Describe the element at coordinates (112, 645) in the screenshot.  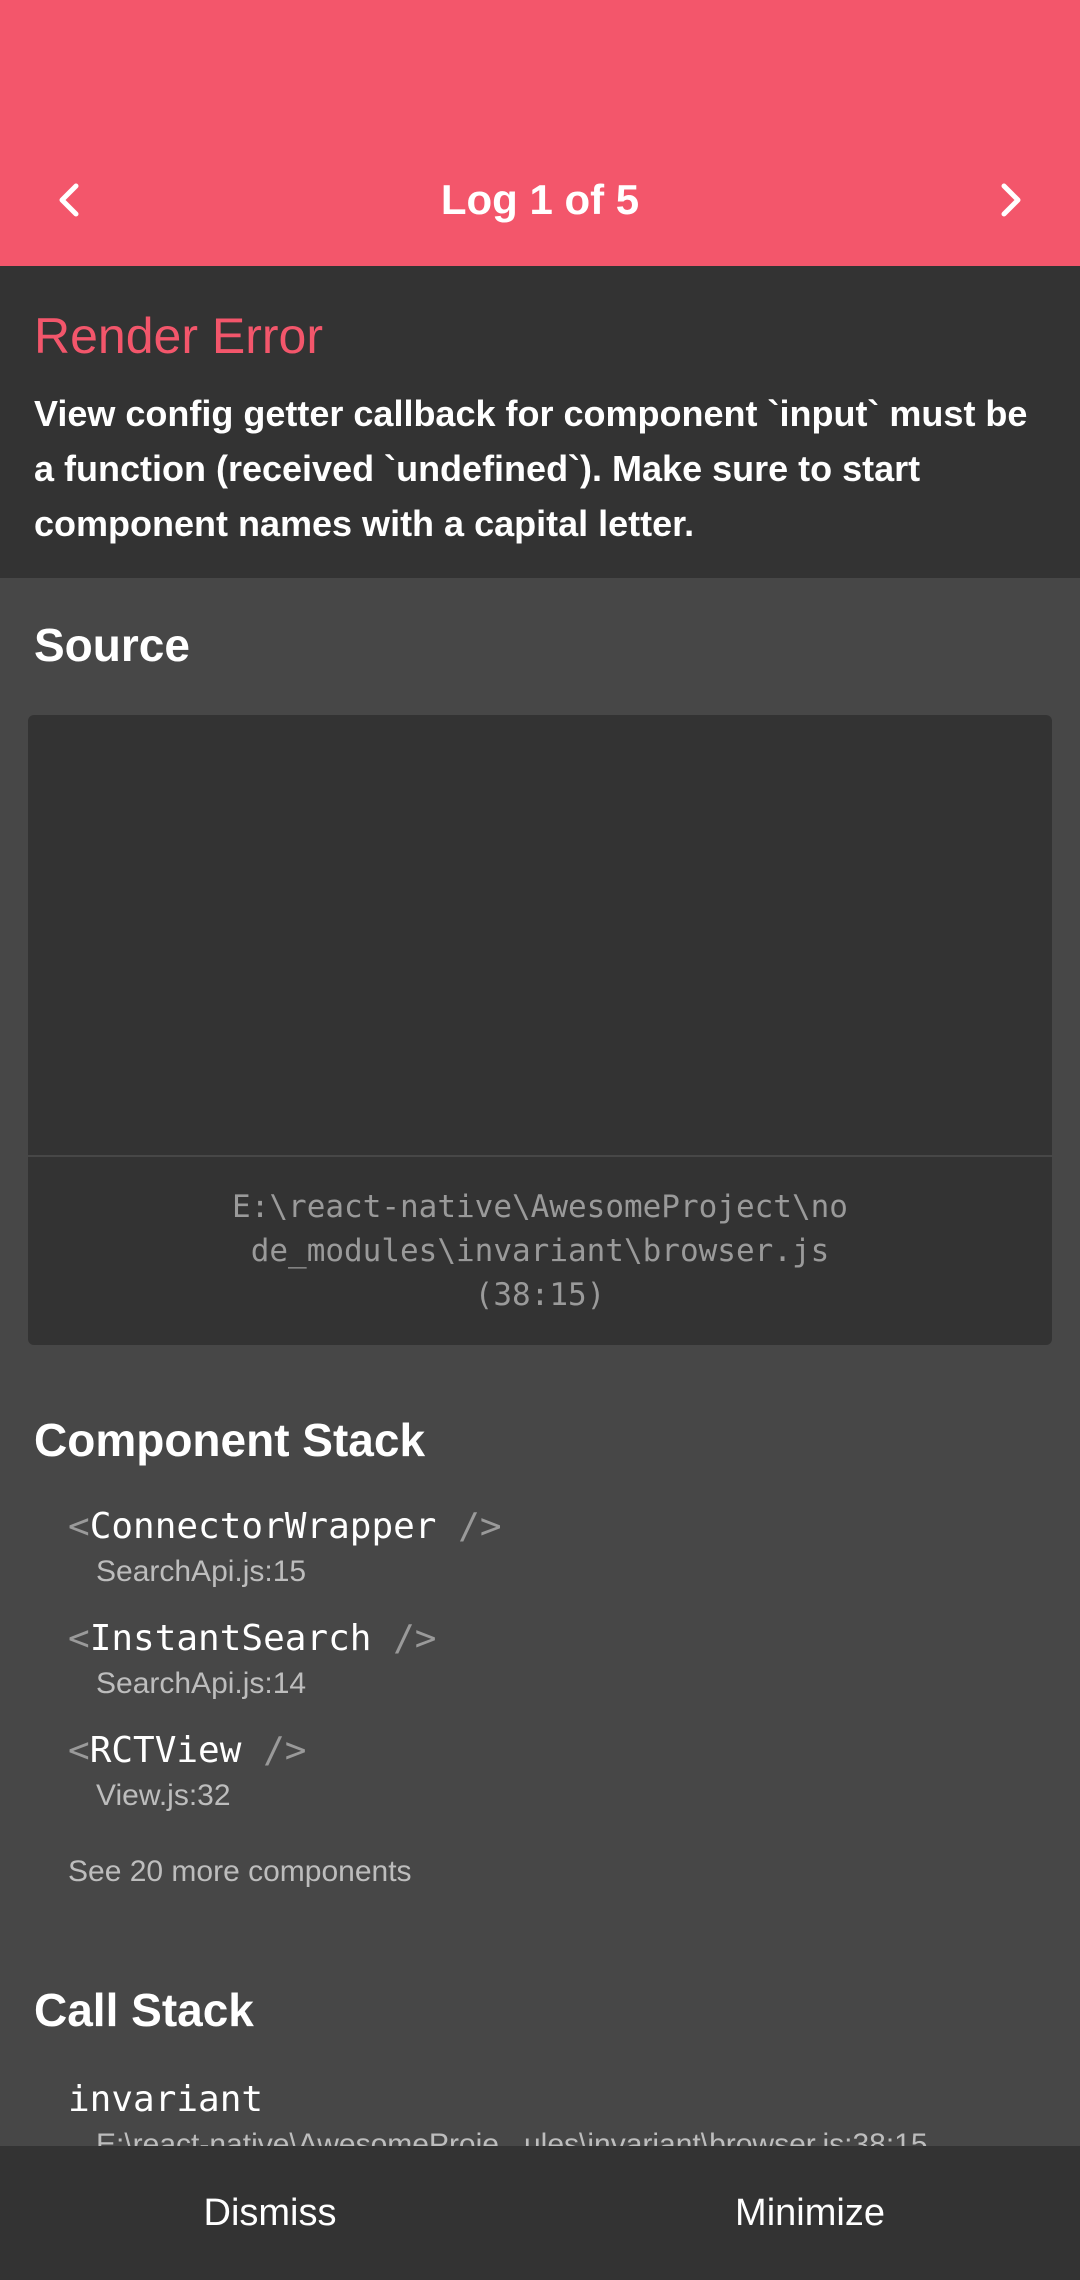
I see `source-section-title: Source` at that location.